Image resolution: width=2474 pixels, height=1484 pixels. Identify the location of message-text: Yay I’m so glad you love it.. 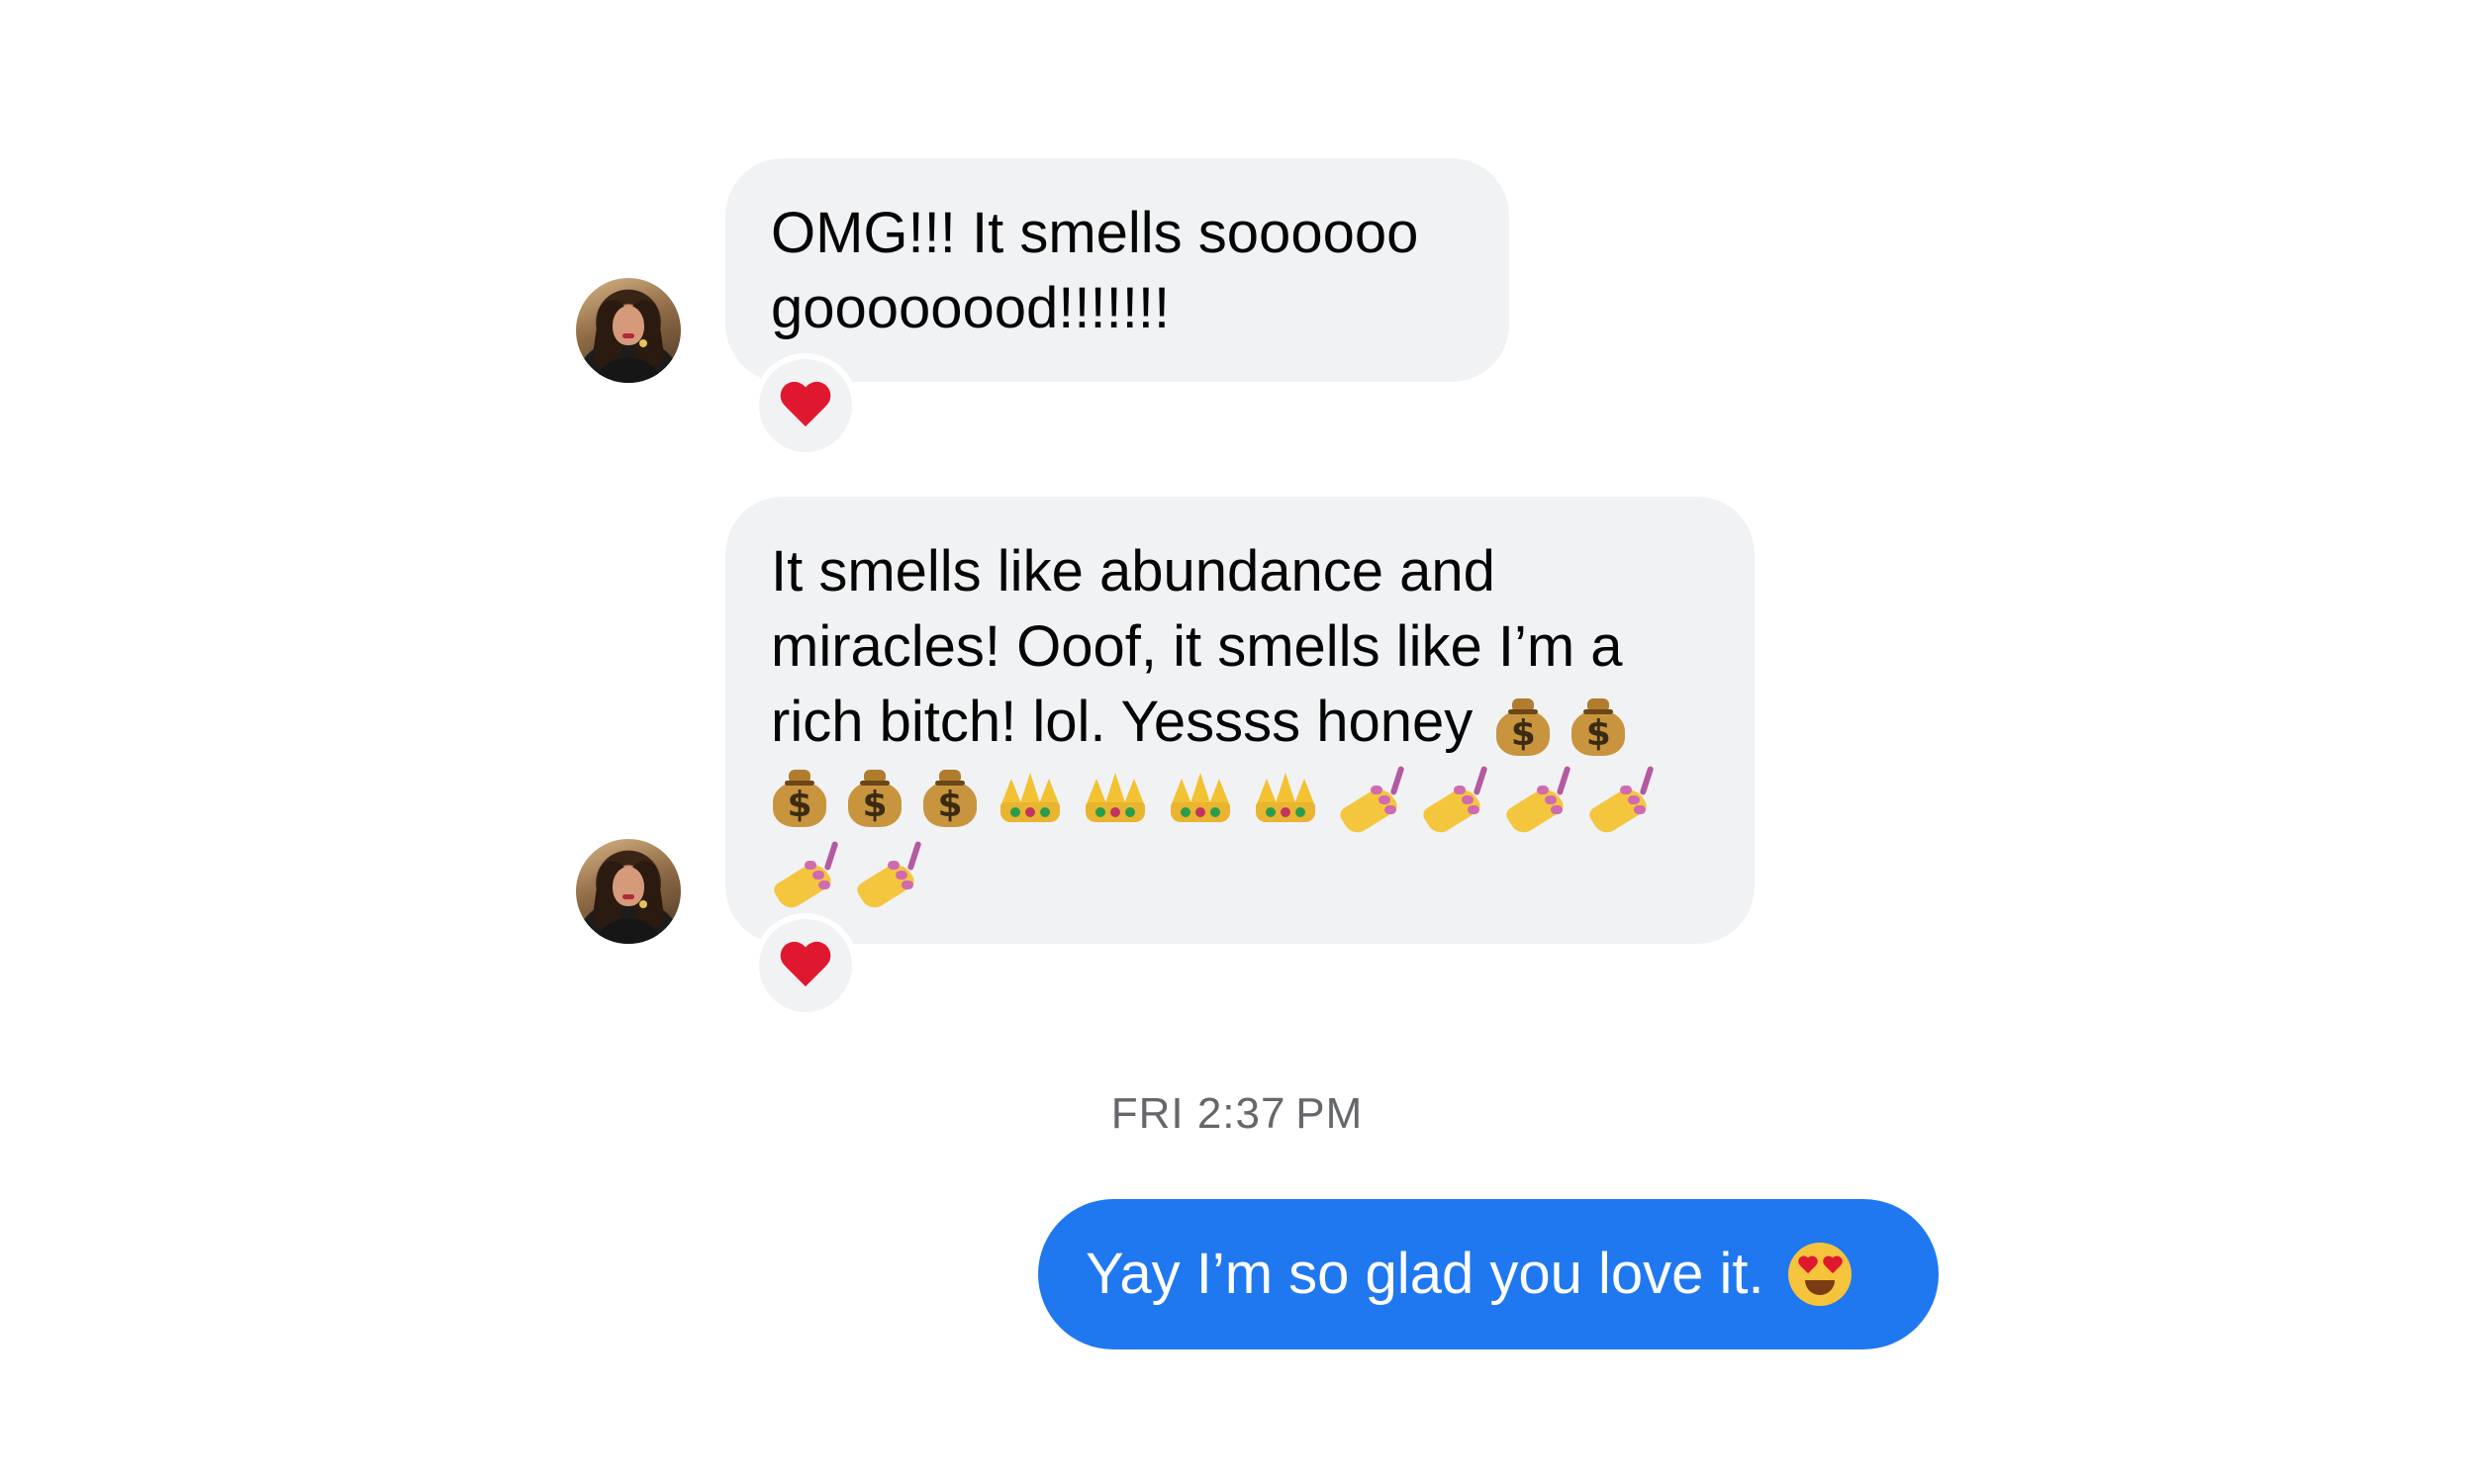
(1425, 1274).